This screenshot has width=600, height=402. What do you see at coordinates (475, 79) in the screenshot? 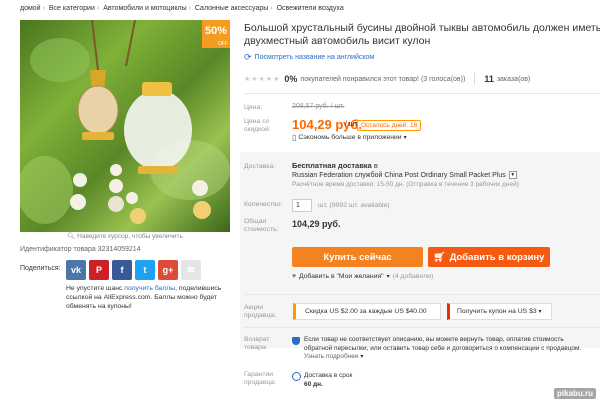
I see `rating-separator` at bounding box center [475, 79].